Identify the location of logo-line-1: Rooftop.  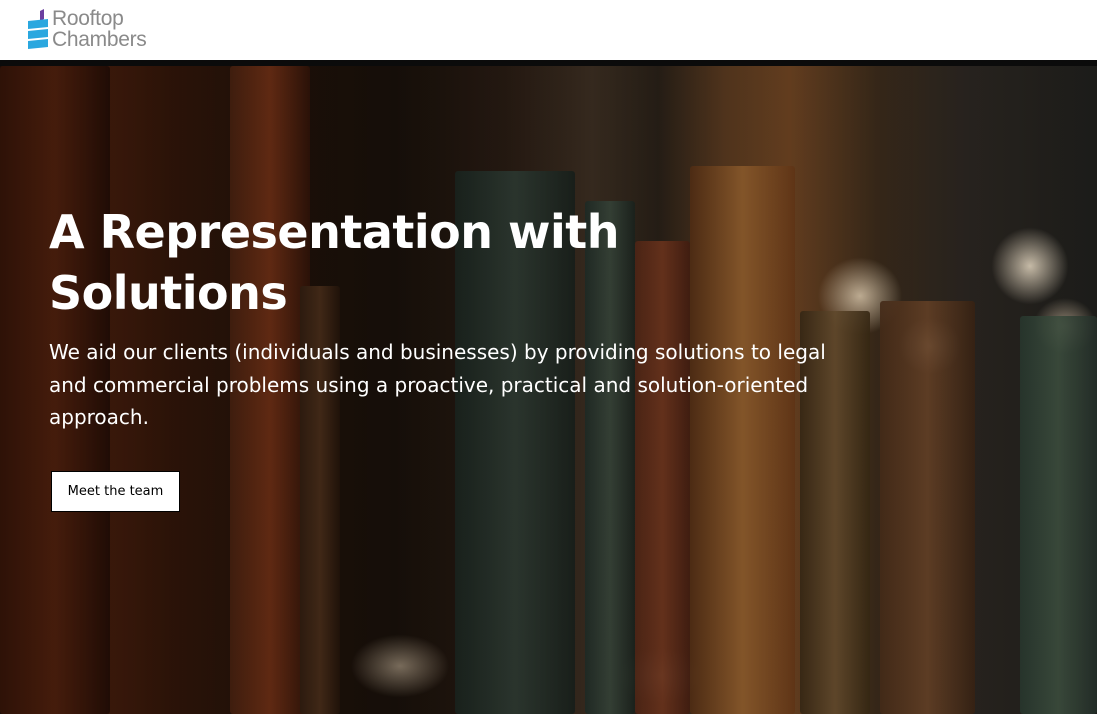
(88, 18).